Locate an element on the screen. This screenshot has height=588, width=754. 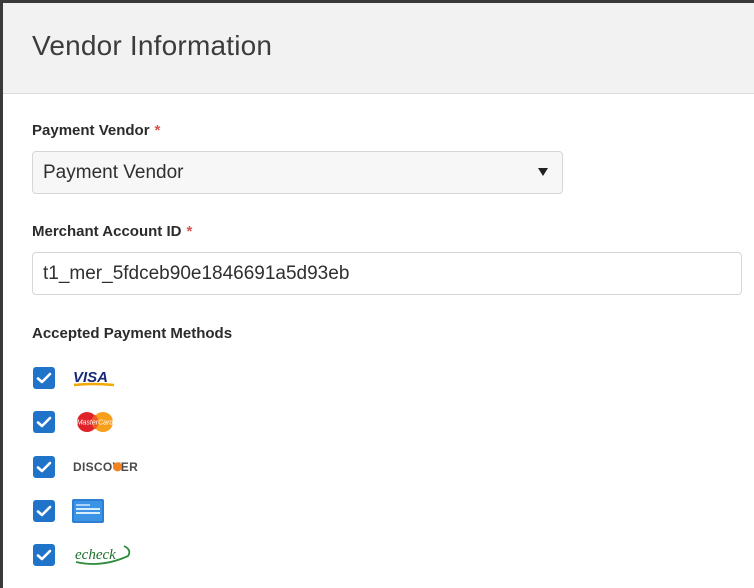
payment-vendor-selected-value: Payment Vendor is located at coordinates (113, 172).